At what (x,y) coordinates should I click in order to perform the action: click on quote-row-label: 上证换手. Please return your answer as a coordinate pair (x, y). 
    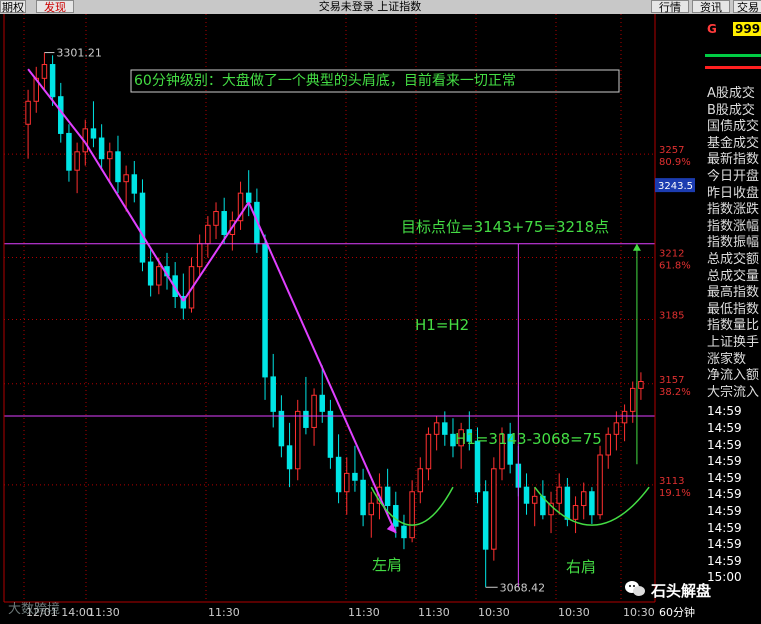
    Looking at the image, I should click on (733, 342).